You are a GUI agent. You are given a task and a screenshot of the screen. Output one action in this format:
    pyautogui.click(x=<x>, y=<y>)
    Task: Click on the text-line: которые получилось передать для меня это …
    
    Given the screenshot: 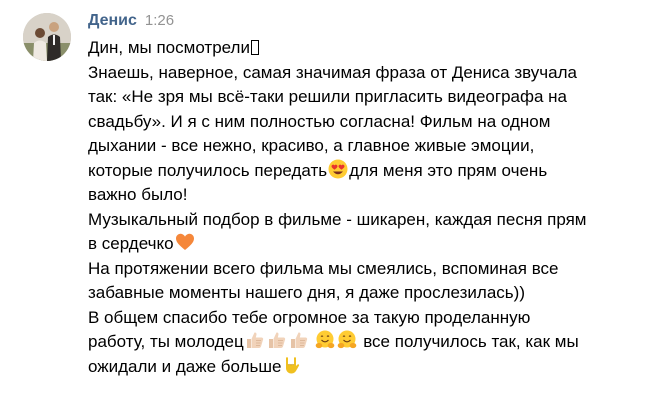 What is the action you would take?
    pyautogui.click(x=368, y=171)
    